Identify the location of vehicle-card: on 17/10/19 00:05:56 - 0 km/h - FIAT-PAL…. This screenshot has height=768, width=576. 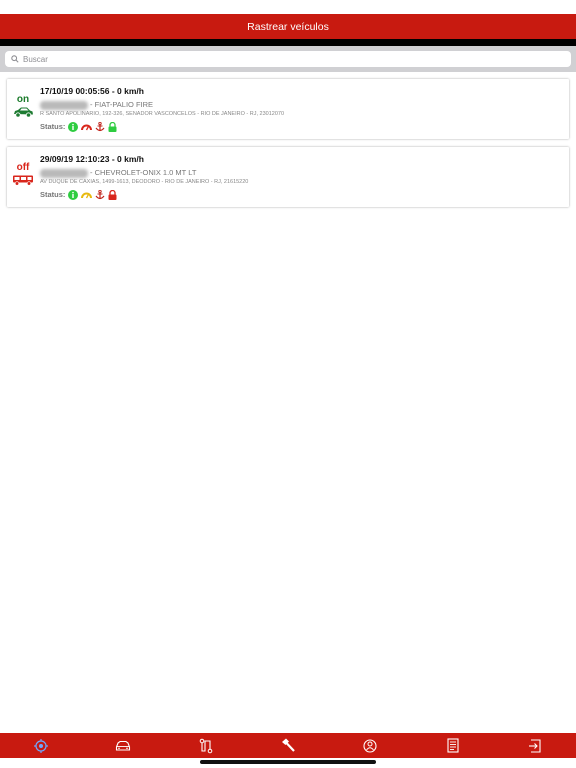
(288, 109).